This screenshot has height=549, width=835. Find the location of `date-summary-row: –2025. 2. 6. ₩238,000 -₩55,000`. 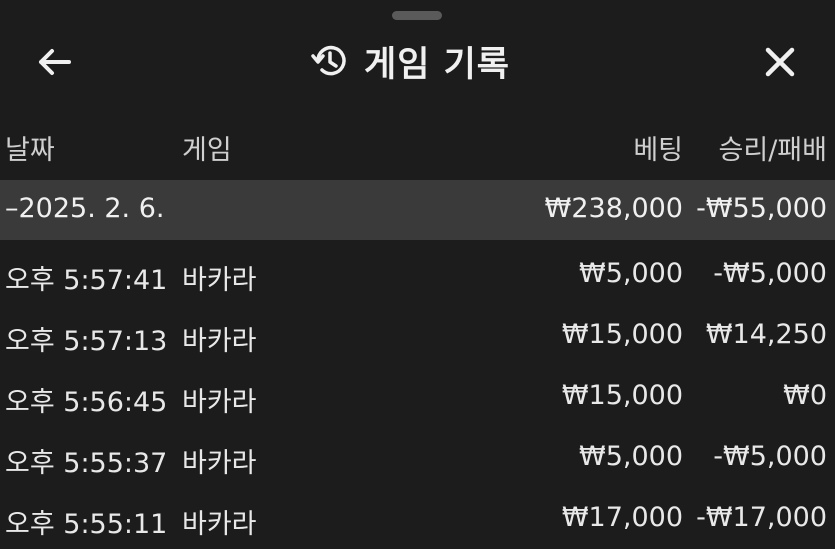

date-summary-row: –2025. 2. 6. ₩238,000 -₩55,000 is located at coordinates (417, 210).